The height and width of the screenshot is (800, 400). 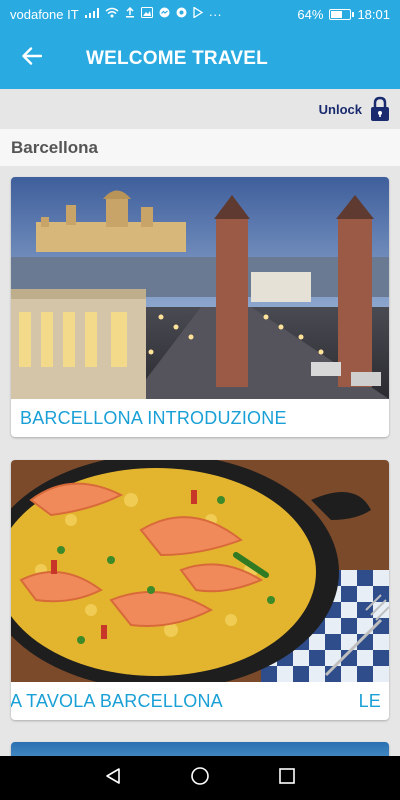 I want to click on carrier-label: vodafone IT, so click(x=44, y=14).